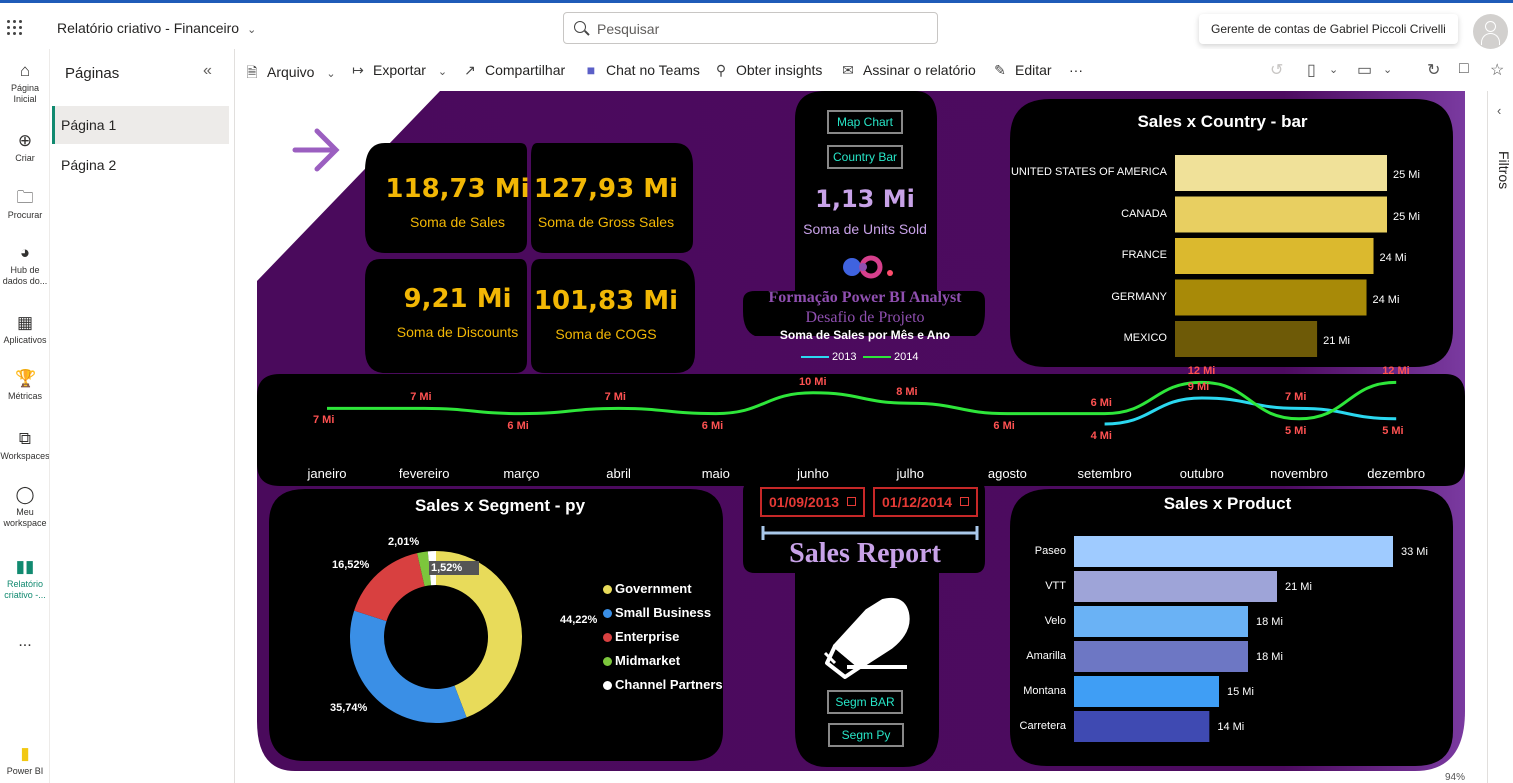 This screenshot has height=783, width=1513. I want to click on share-icon: ↗, so click(470, 70).